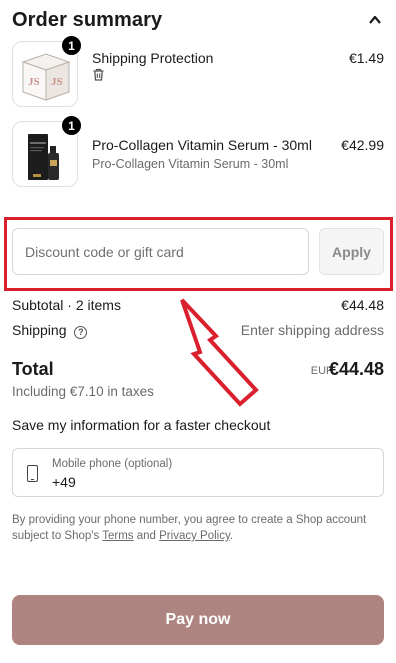  I want to click on annotation-arrow, so click(219, 352).